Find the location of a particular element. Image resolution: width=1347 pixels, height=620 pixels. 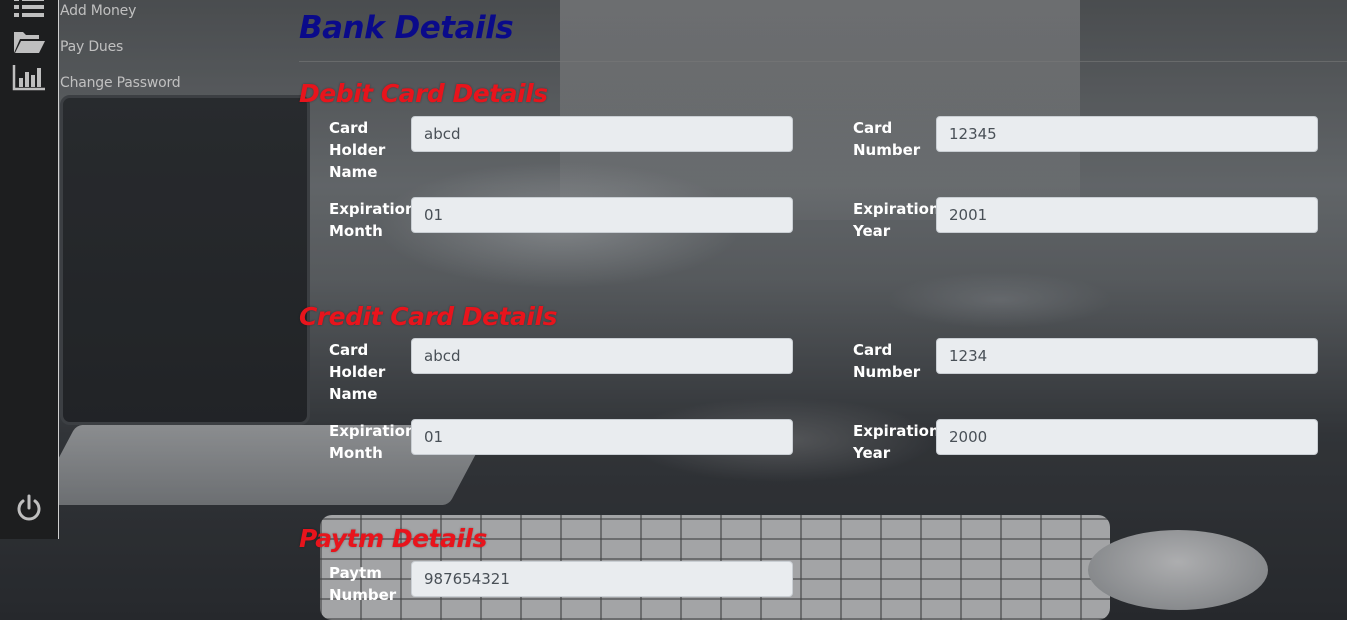

credit-number-label: Card Number is located at coordinates (887, 361).